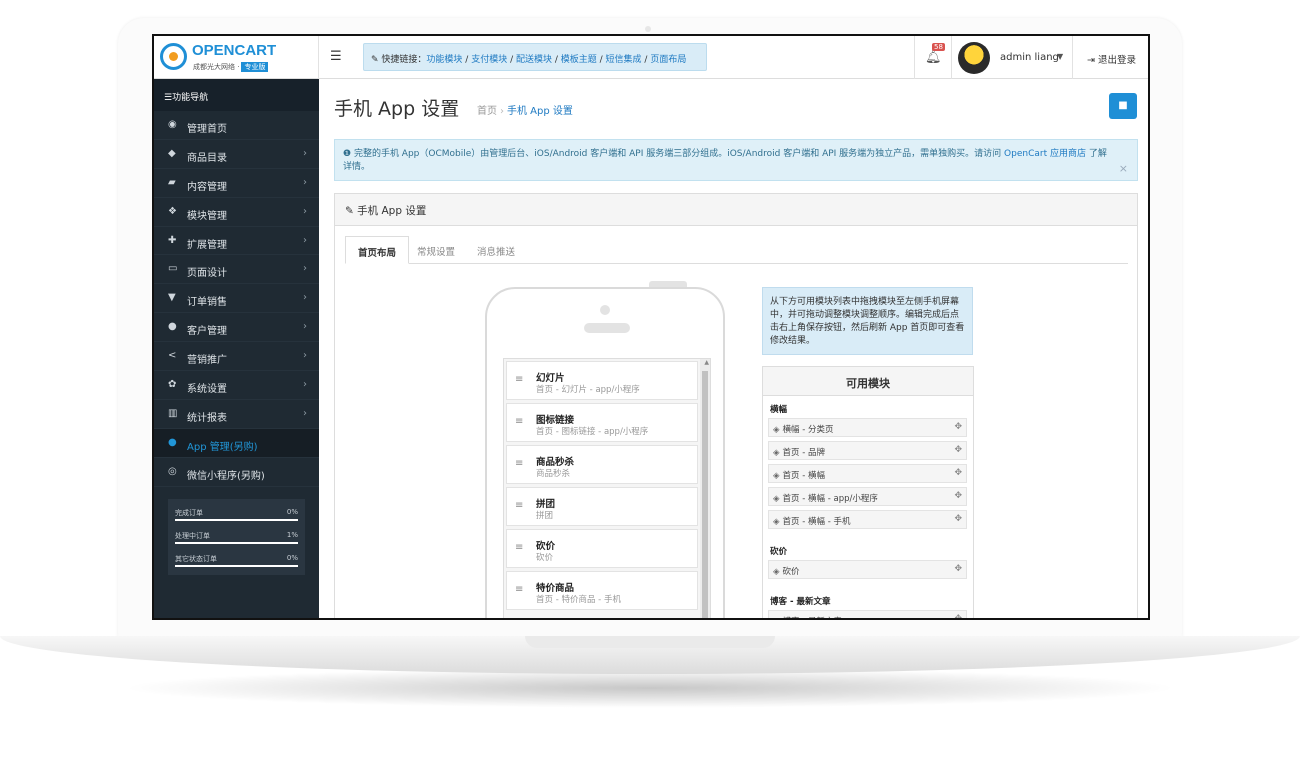  I want to click on stat-processing: 处理中订单 1%, so click(236, 538).